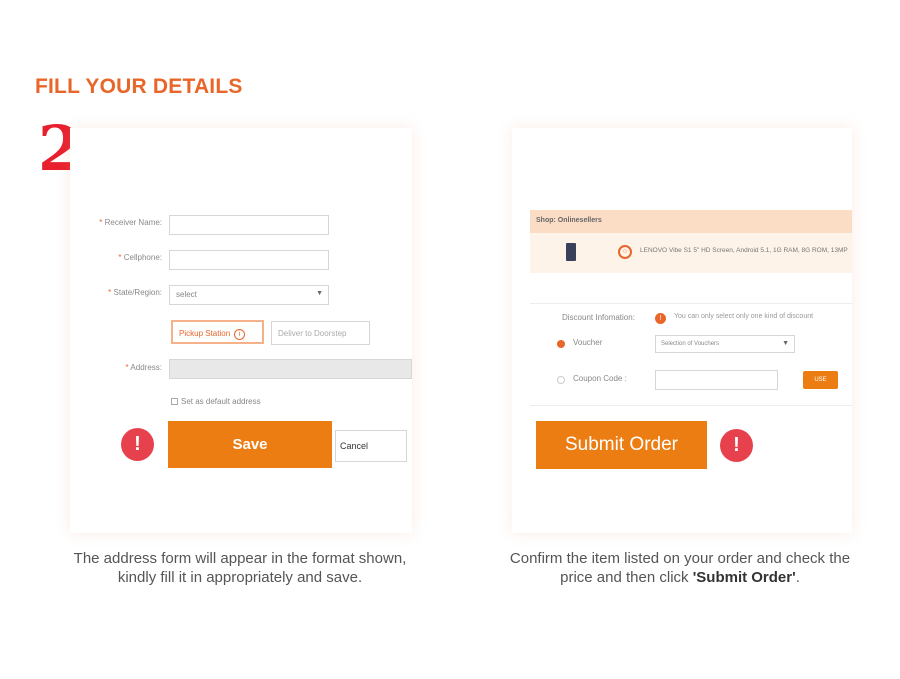  I want to click on receiver-name-label: * Receiver Name:, so click(130, 222).